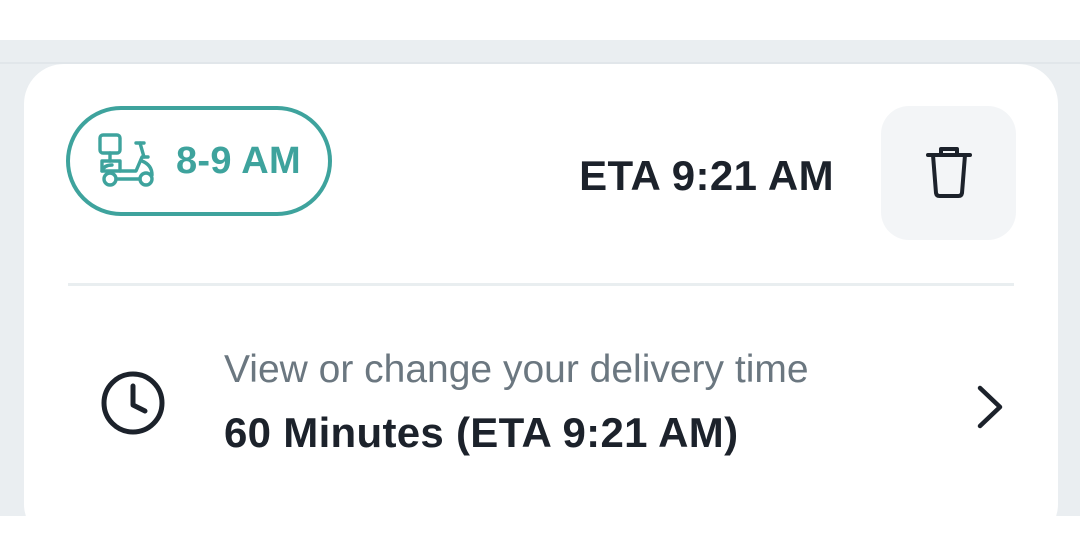 The height and width of the screenshot is (544, 1080). Describe the element at coordinates (129, 161) in the screenshot. I see `scooter-delivery-icon` at that location.